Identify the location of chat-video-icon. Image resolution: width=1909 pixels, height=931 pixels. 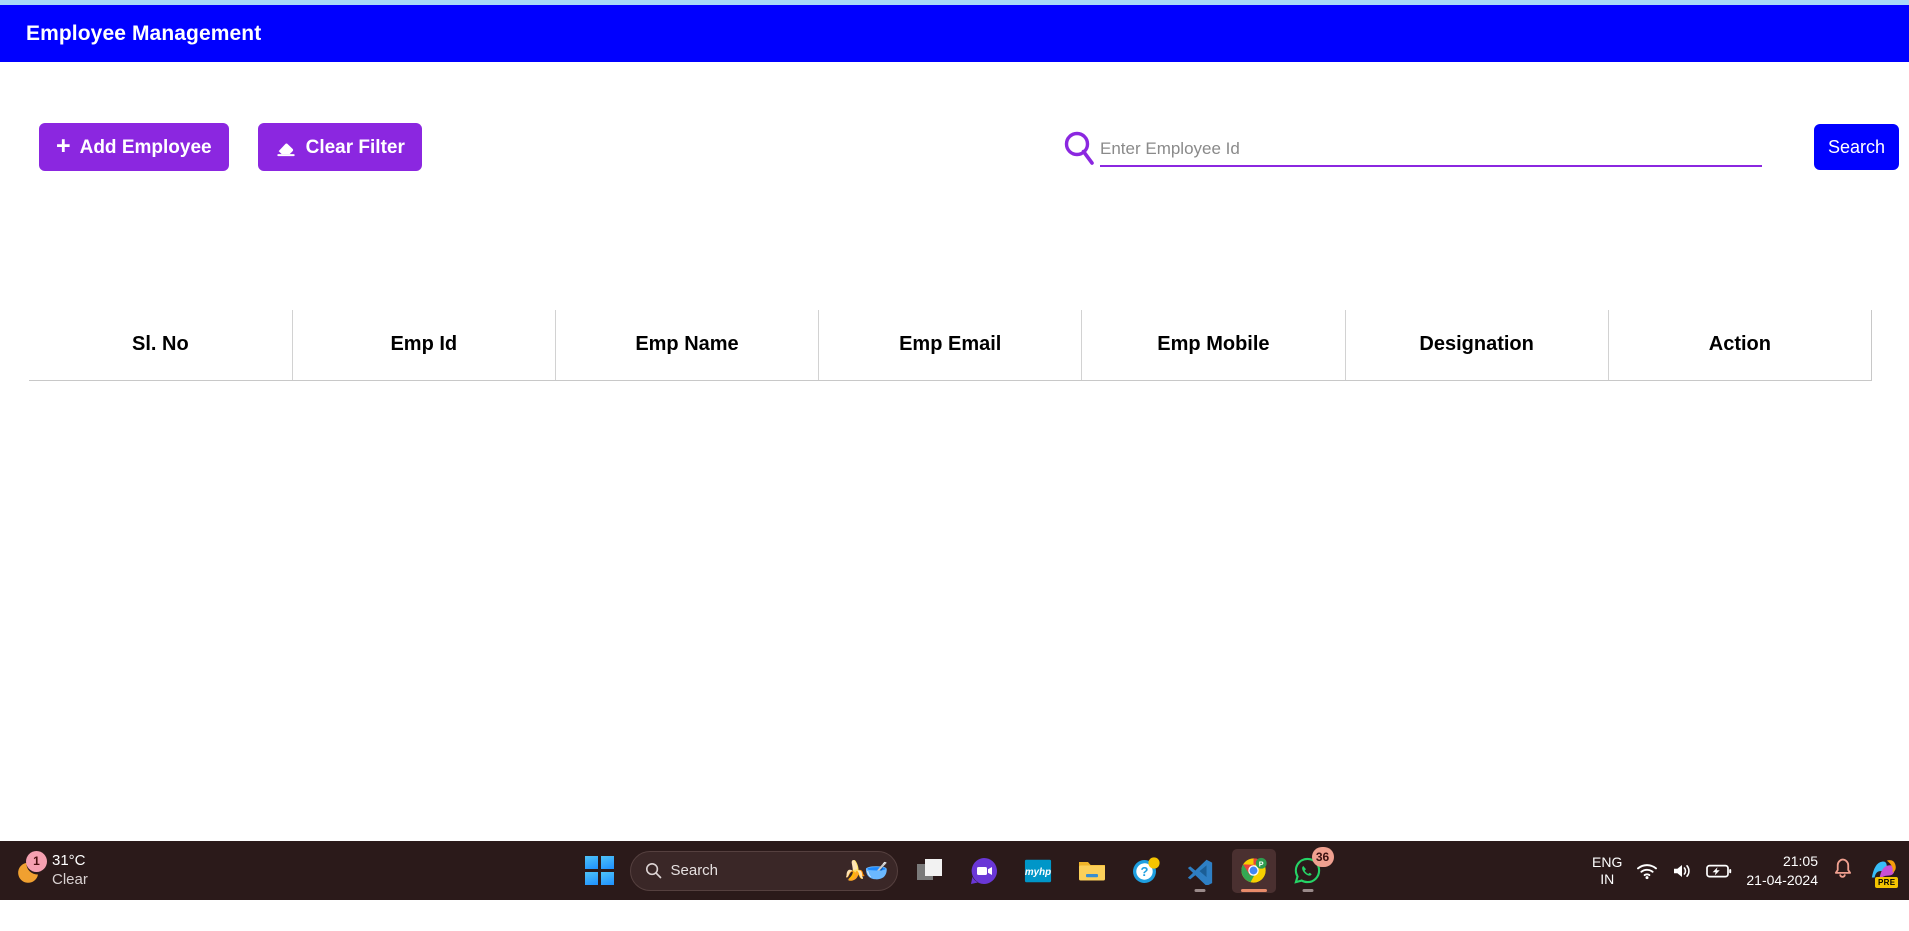
(983, 870).